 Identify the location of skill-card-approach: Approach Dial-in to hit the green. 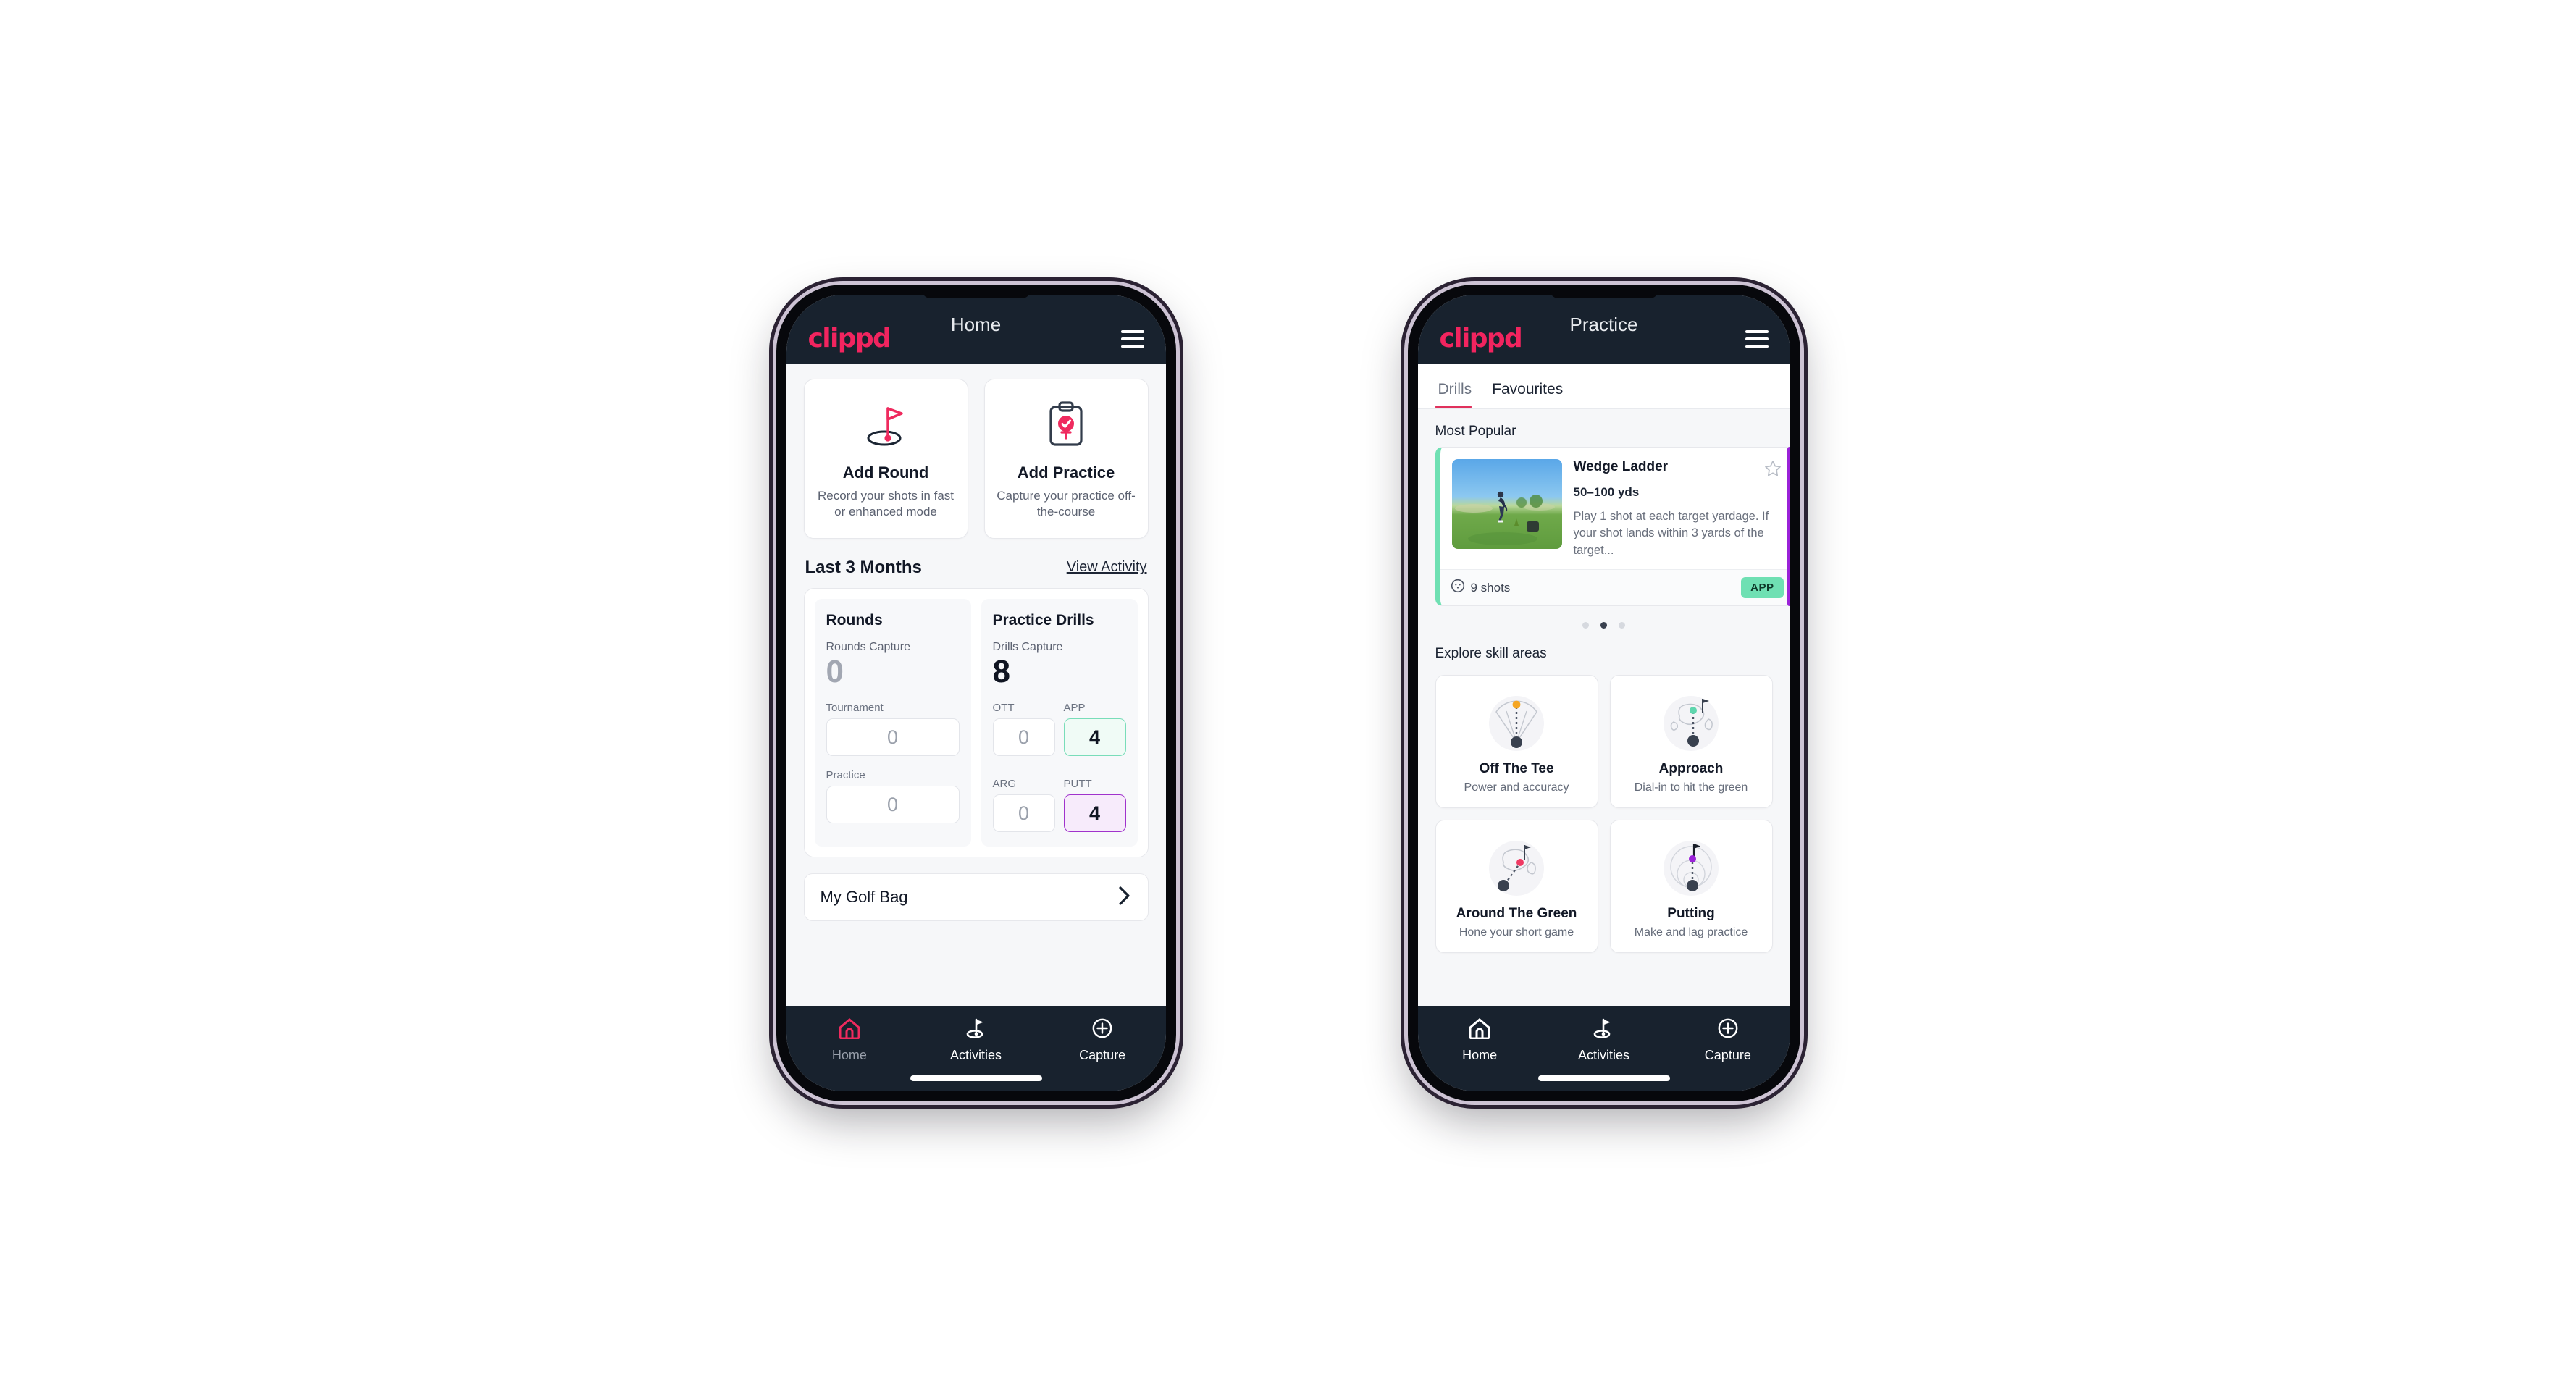
(1691, 742).